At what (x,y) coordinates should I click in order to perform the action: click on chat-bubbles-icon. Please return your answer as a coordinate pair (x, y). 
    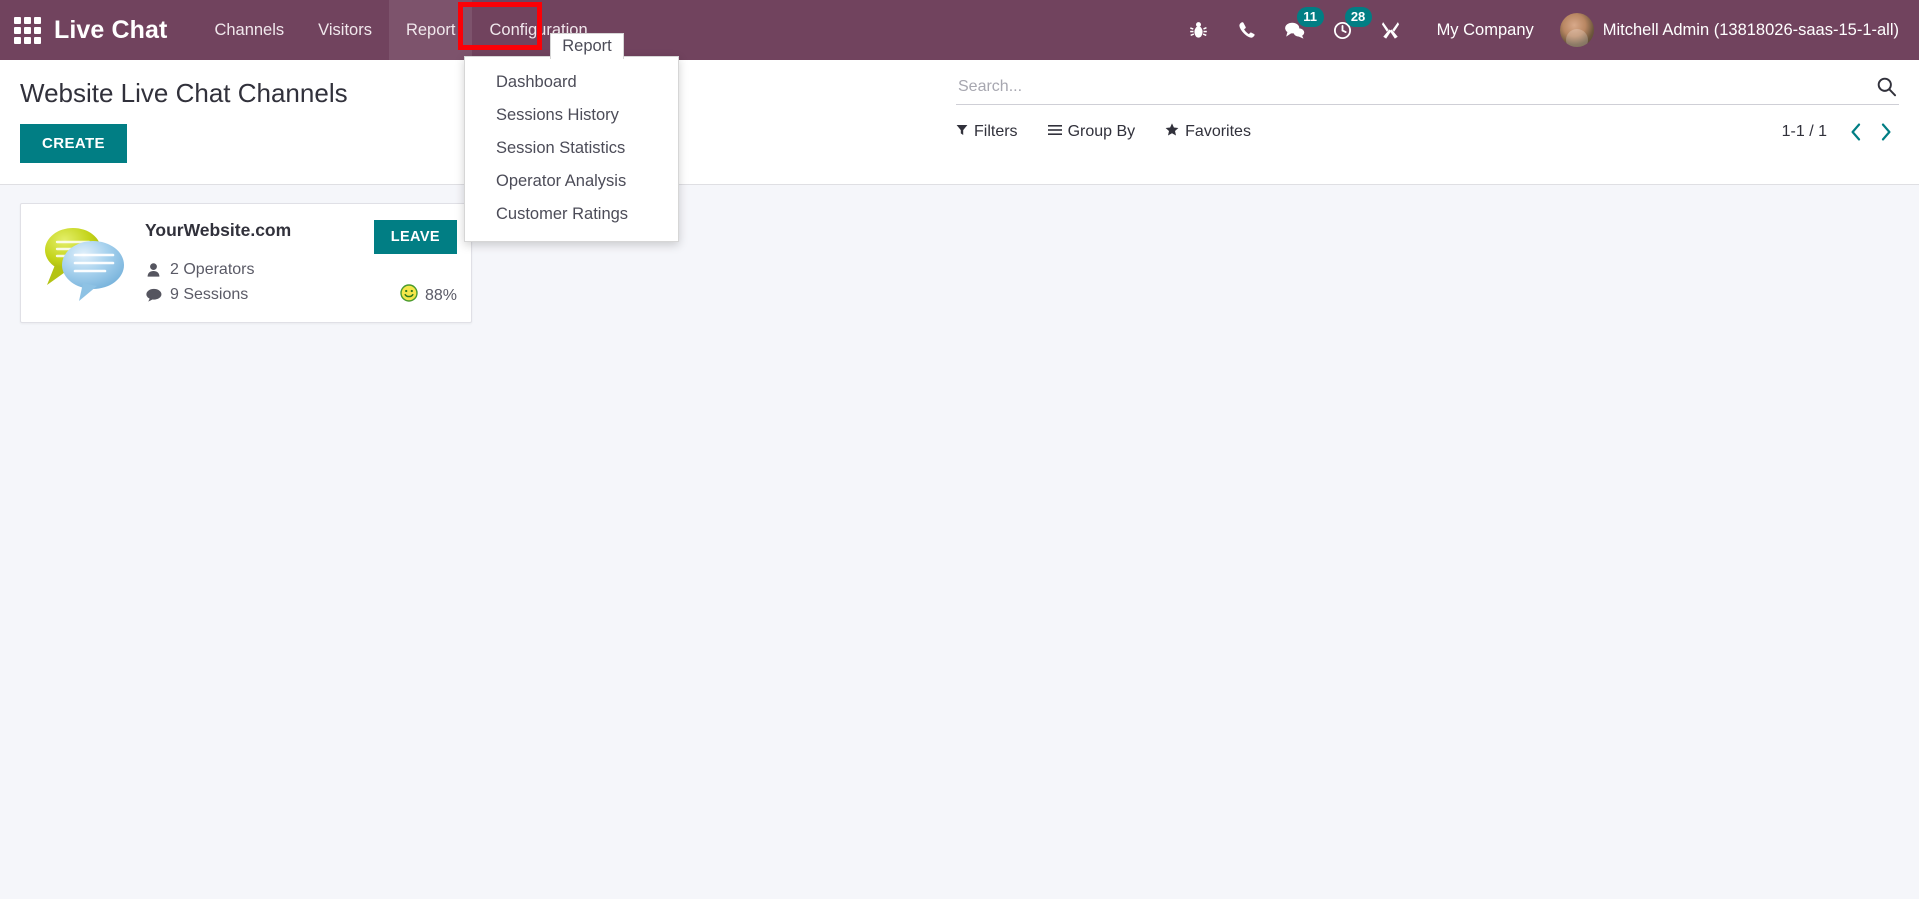
    Looking at the image, I should click on (84, 264).